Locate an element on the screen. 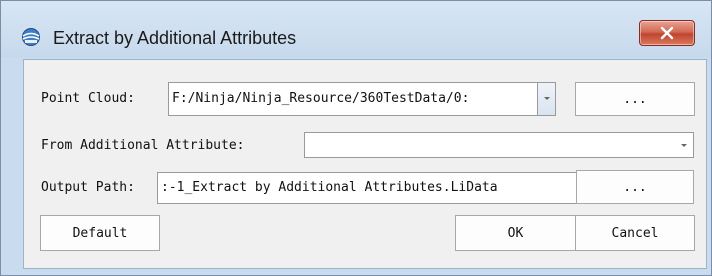 The height and width of the screenshot is (276, 712). point-cloud-label: Point Cloud: is located at coordinates (88, 98).